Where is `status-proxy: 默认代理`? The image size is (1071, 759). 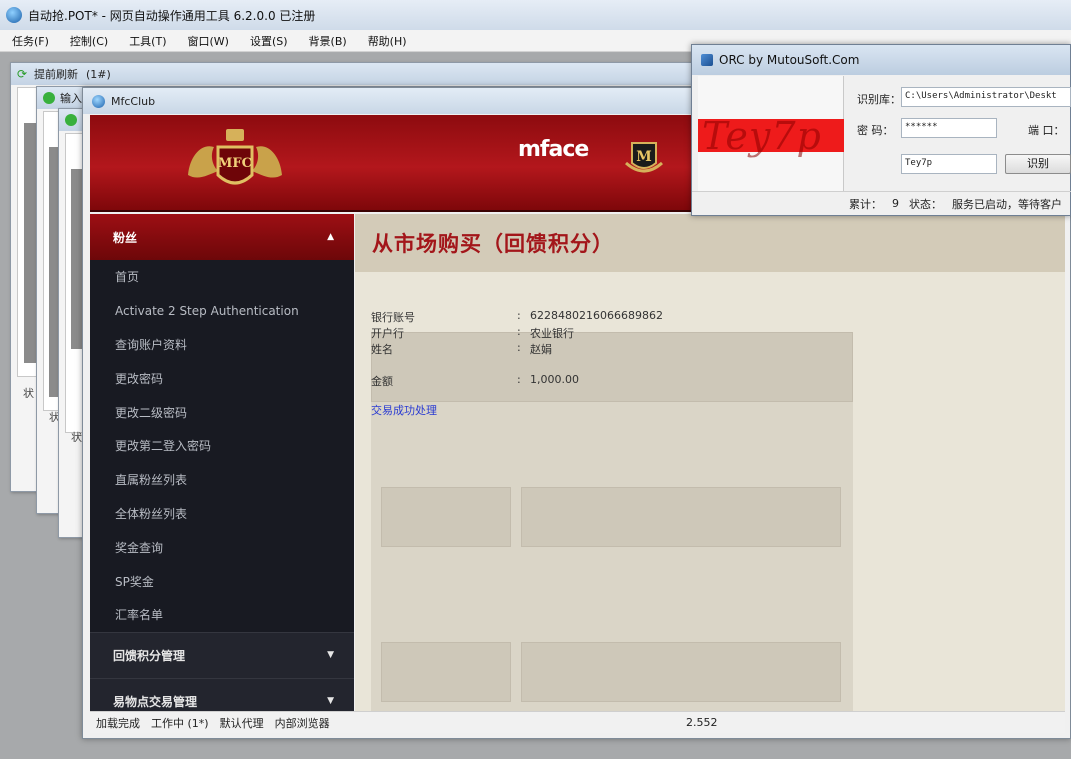
status-proxy: 默认代理 is located at coordinates (242, 723).